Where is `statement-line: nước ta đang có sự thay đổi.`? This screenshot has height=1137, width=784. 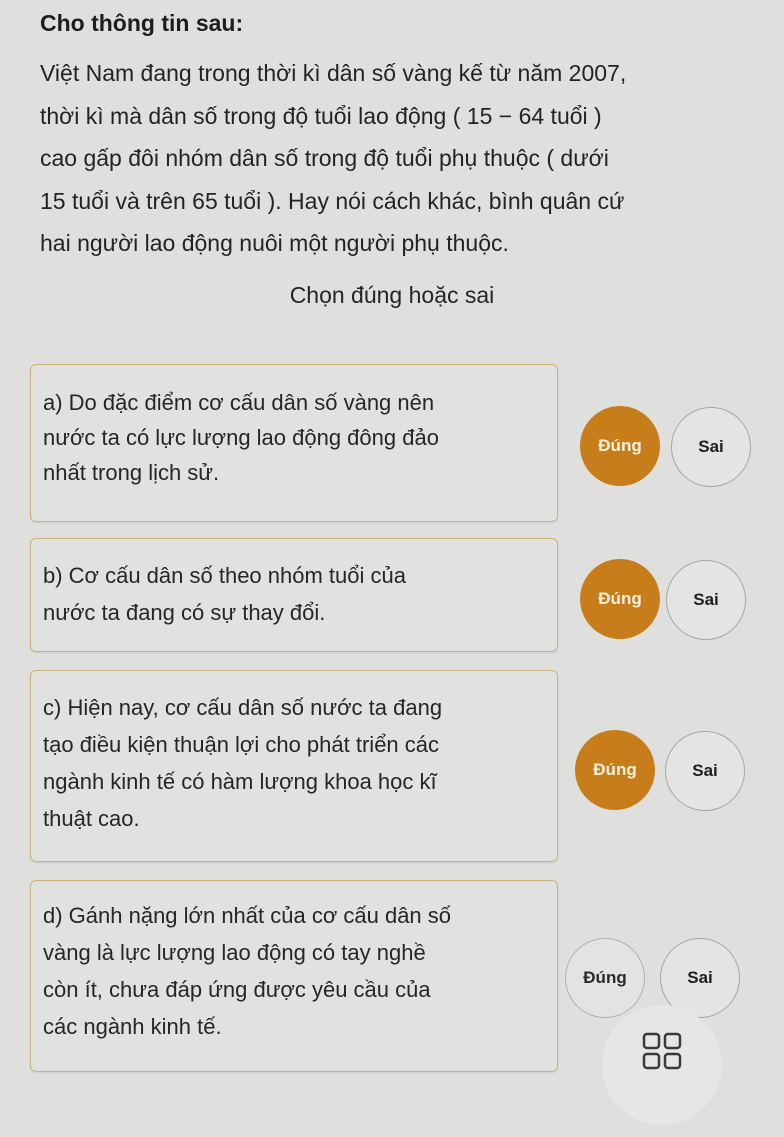 statement-line: nước ta đang có sự thay đổi. is located at coordinates (184, 612).